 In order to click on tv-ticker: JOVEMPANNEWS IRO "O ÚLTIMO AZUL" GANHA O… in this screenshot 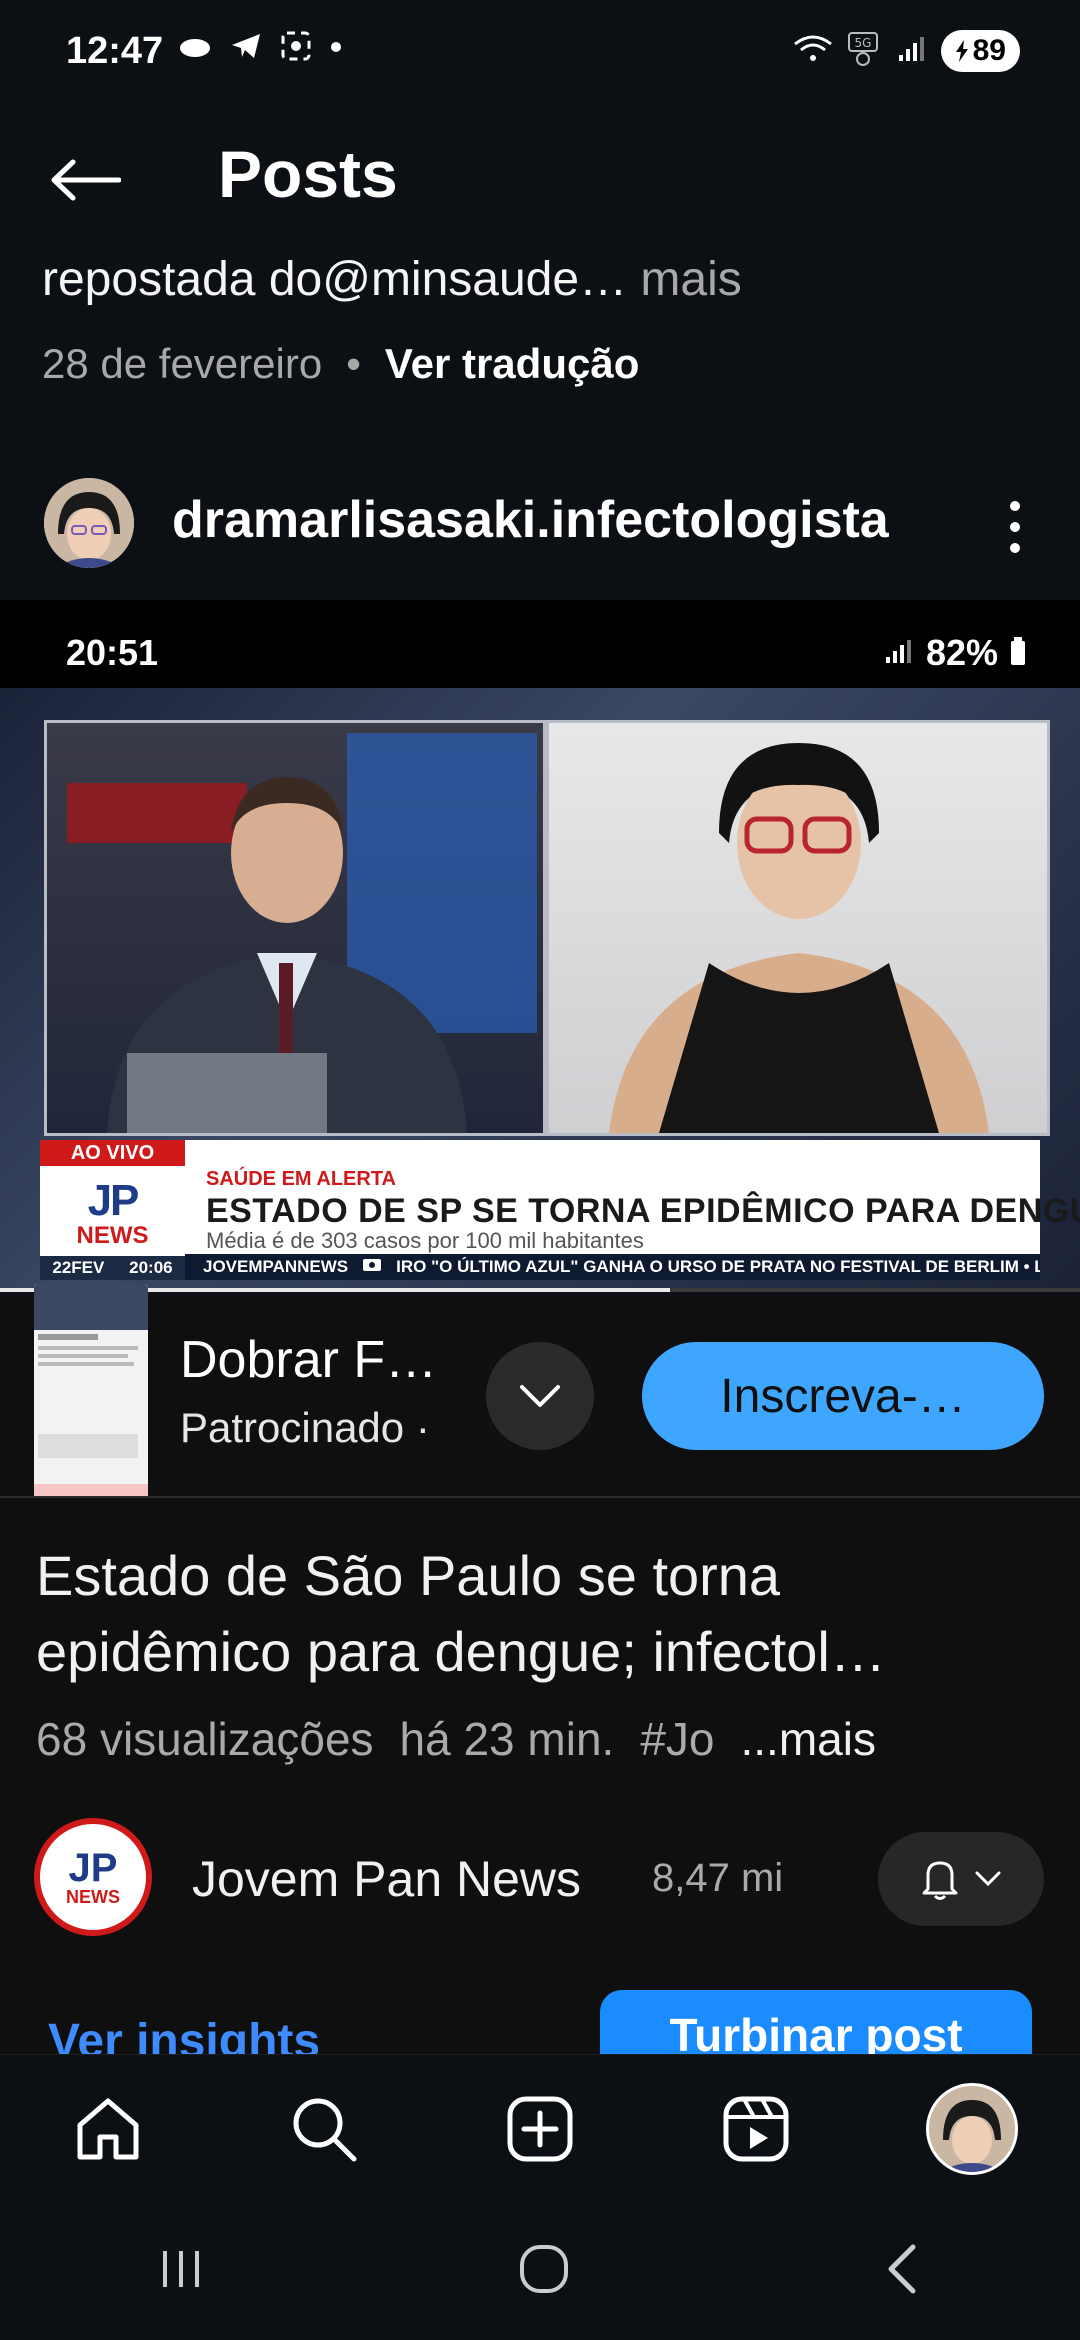, I will do `click(612, 1267)`.